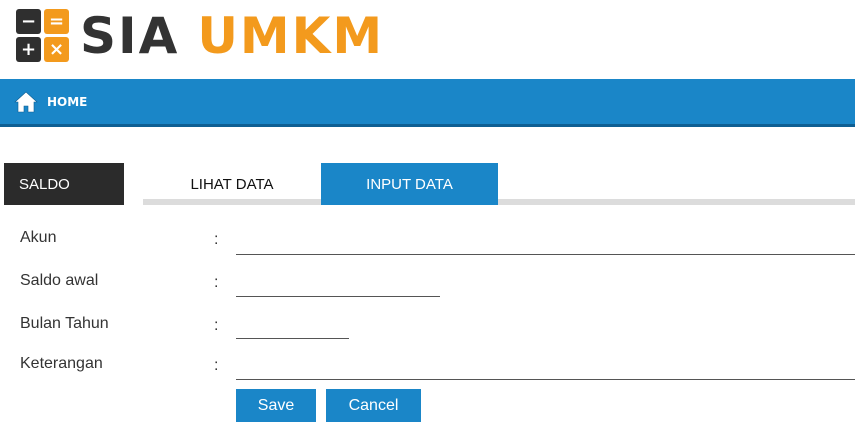  Describe the element at coordinates (38, 237) in the screenshot. I see `akun-label: Akun` at that location.